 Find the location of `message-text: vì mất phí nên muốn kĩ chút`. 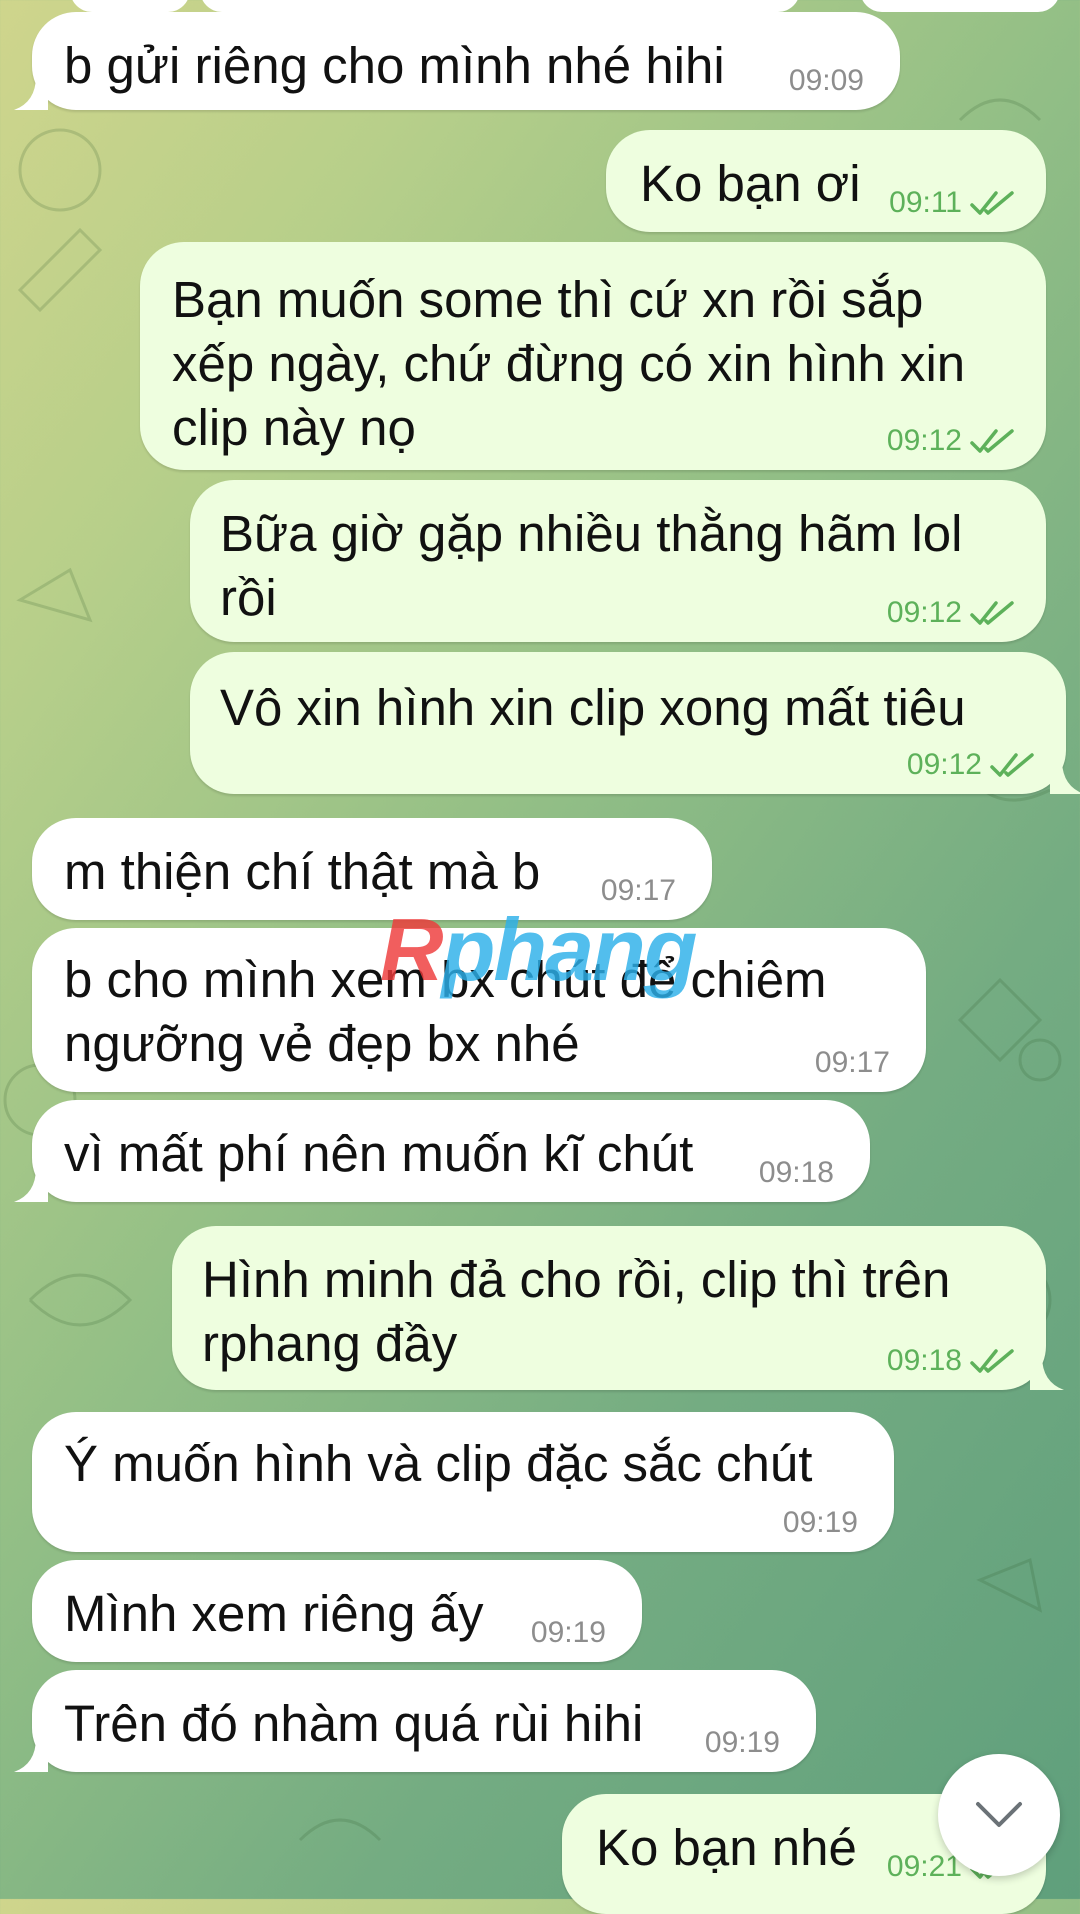

message-text: vì mất phí nên muốn kĩ chút is located at coordinates (379, 1153).